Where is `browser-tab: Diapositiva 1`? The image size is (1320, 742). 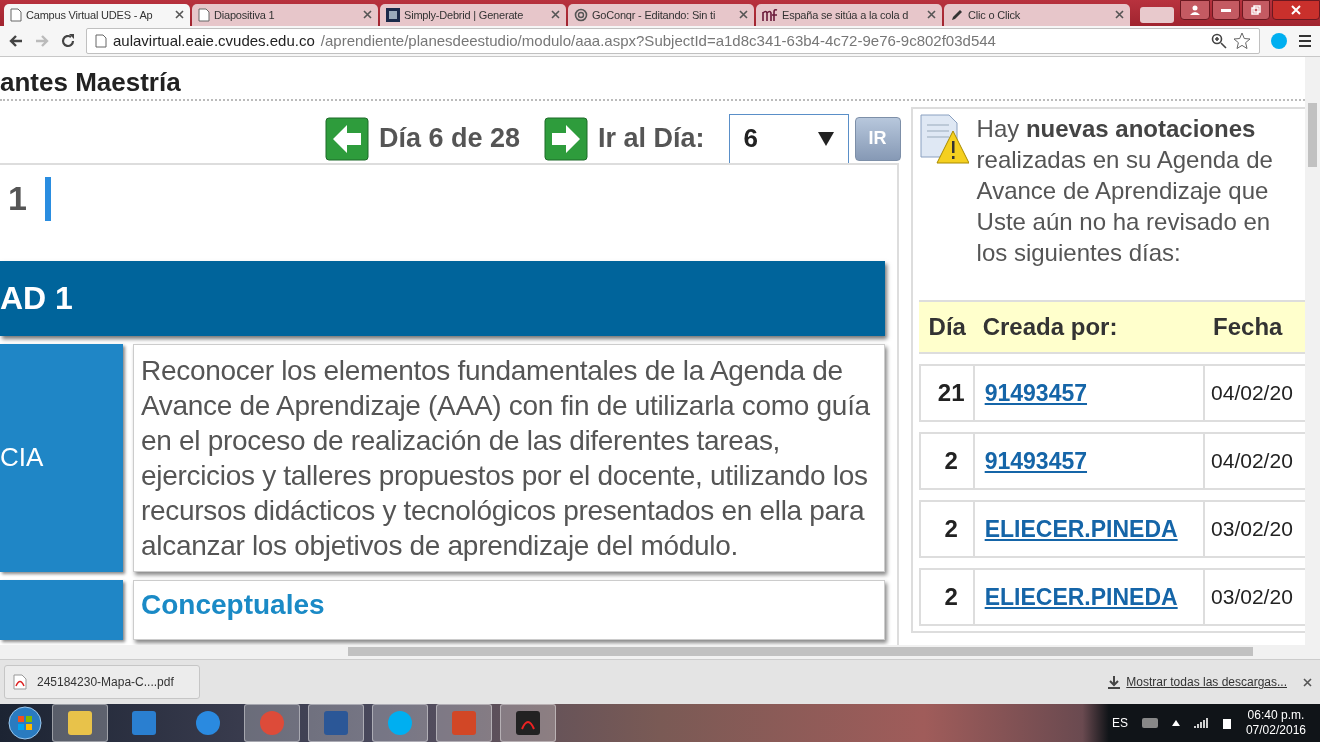
browser-tab: Diapositiva 1 is located at coordinates (285, 14).